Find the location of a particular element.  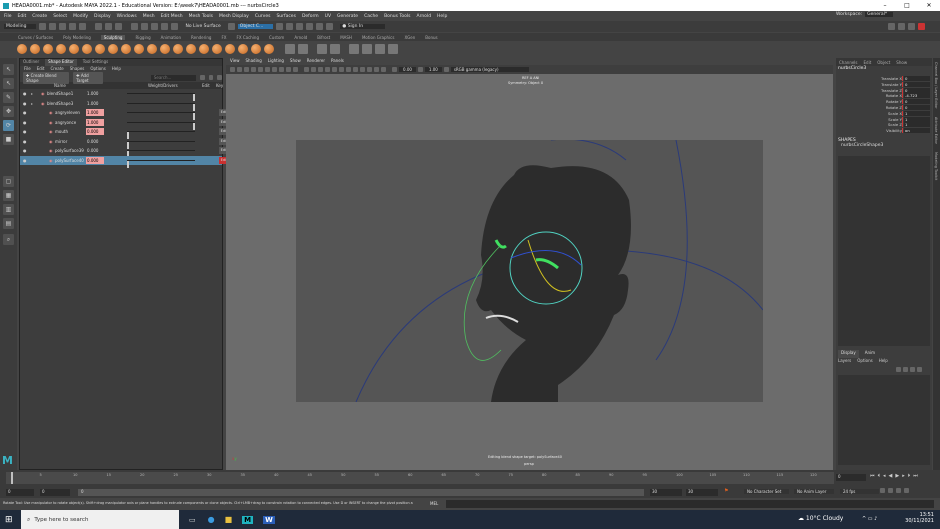

smooth-brush-icon is located at coordinates (35, 49).